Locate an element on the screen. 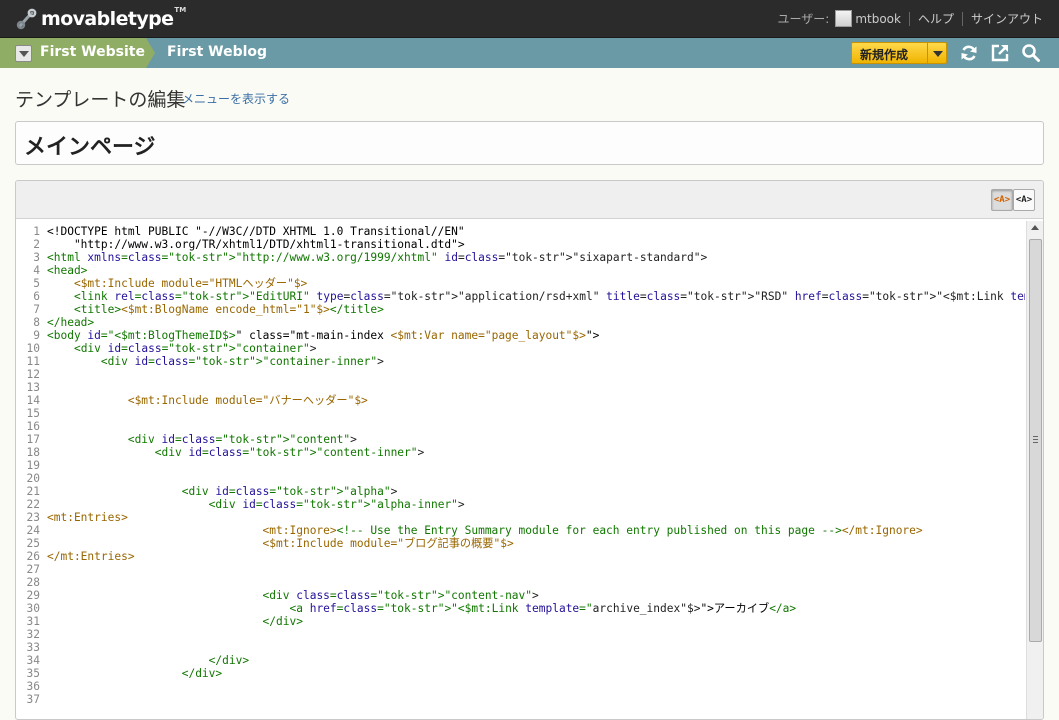 The image size is (1059, 720). new-create-label: 新規作成 is located at coordinates (884, 55).